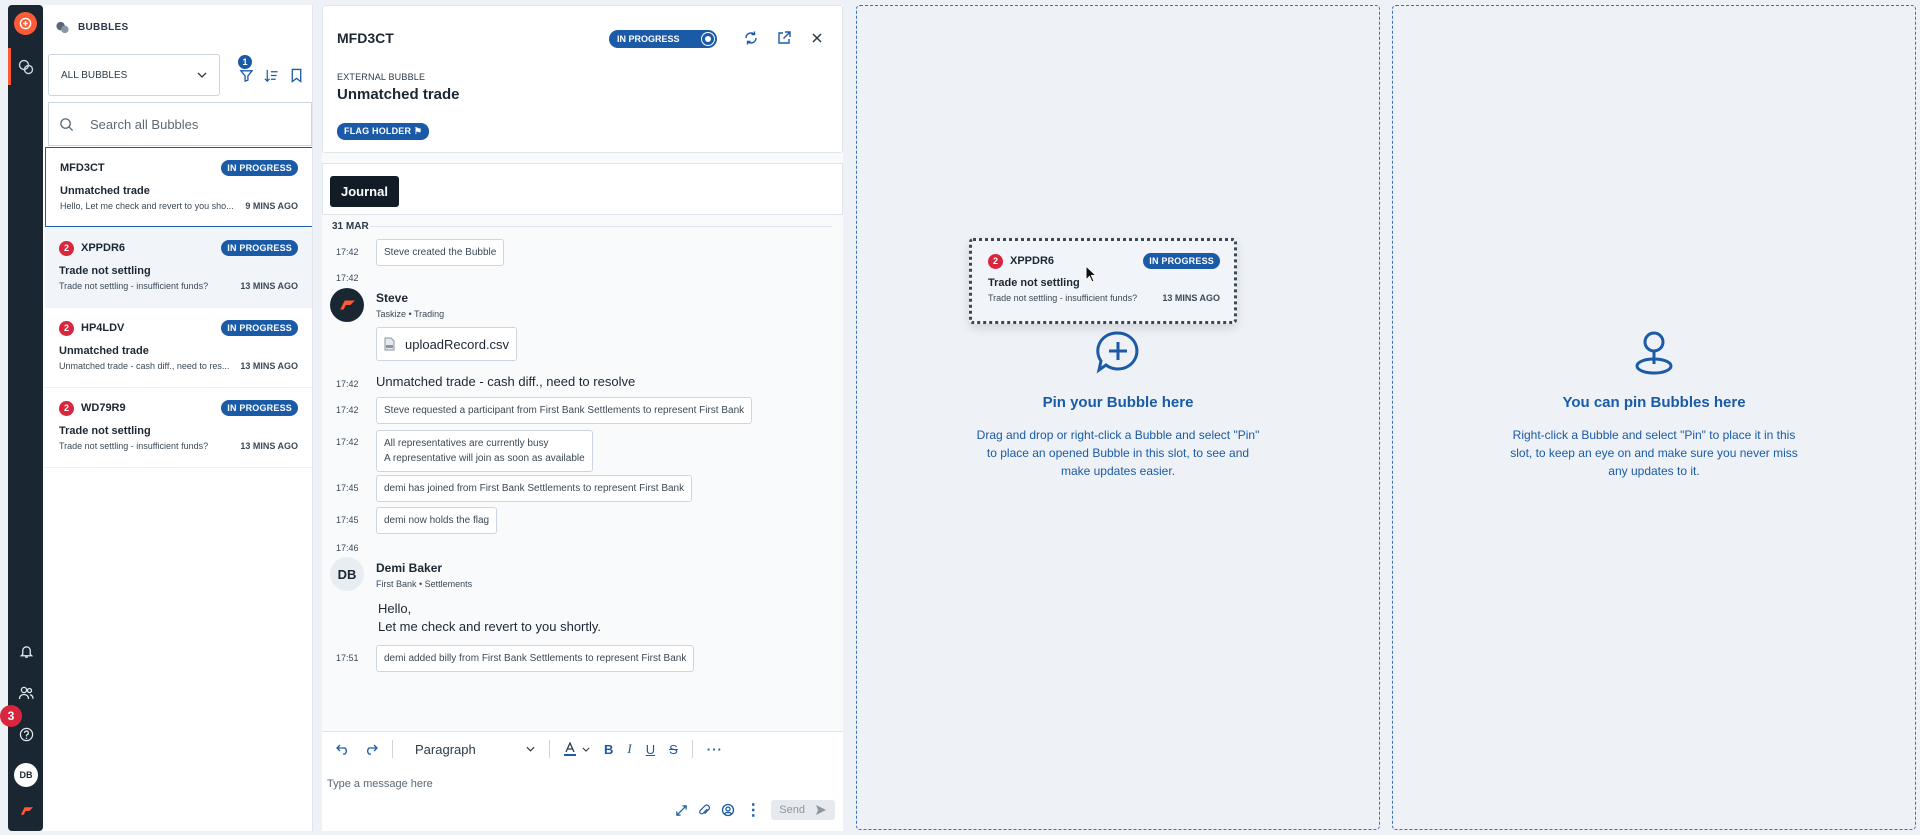  I want to click on paragraph-format-select: Paragraph, so click(475, 749).